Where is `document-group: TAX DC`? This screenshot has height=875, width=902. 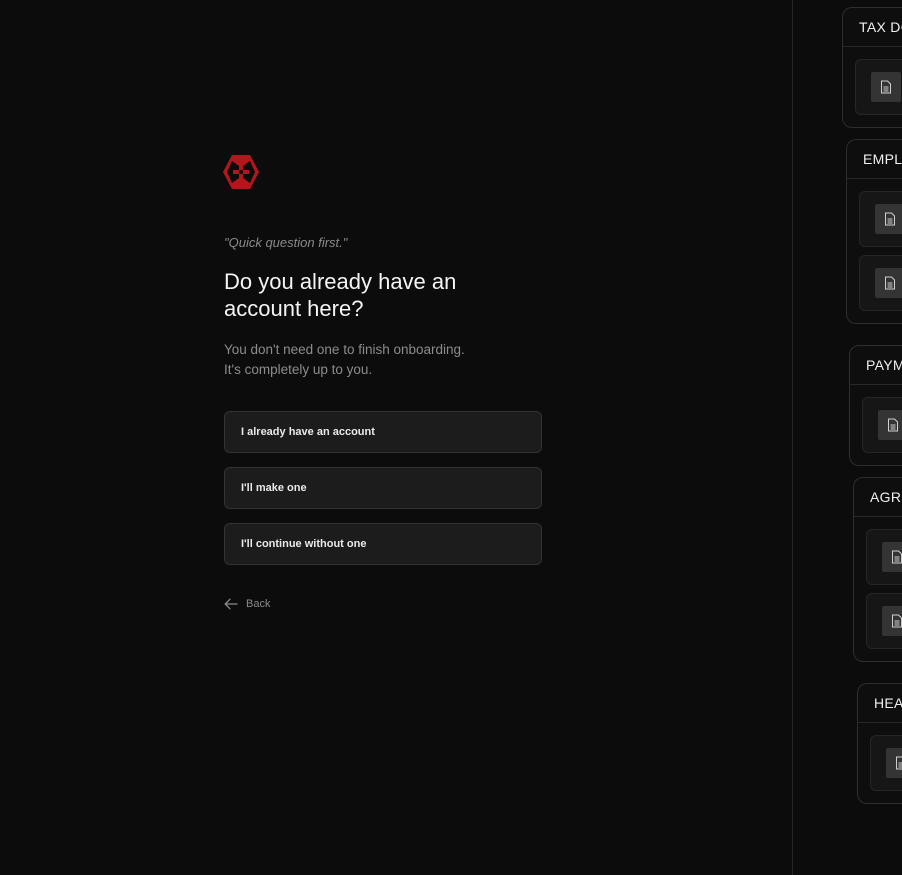
document-group: TAX DC is located at coordinates (872, 67).